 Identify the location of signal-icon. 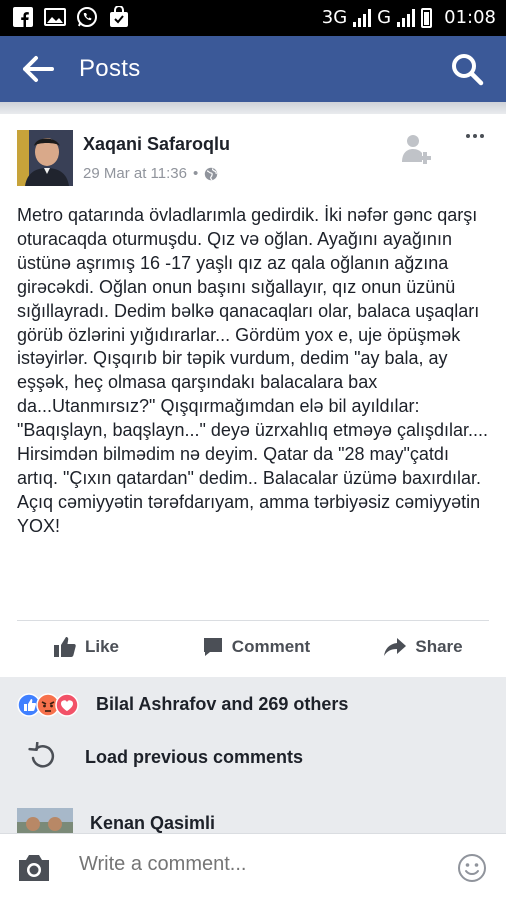
(362, 17).